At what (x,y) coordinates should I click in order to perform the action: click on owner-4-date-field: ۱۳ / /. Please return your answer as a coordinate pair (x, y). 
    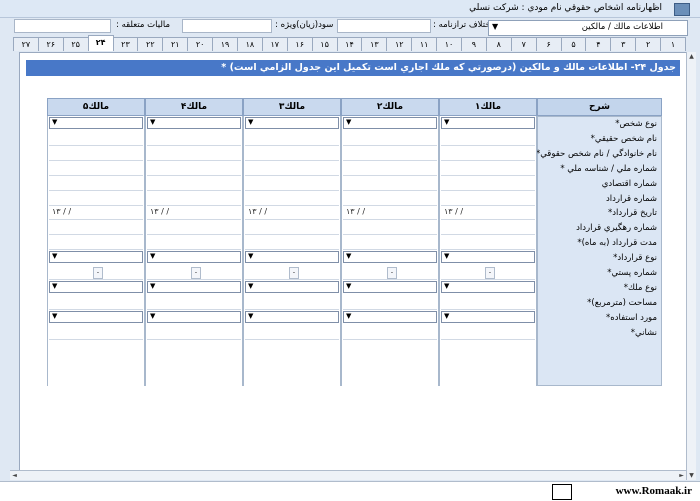
    Looking at the image, I should click on (194, 213).